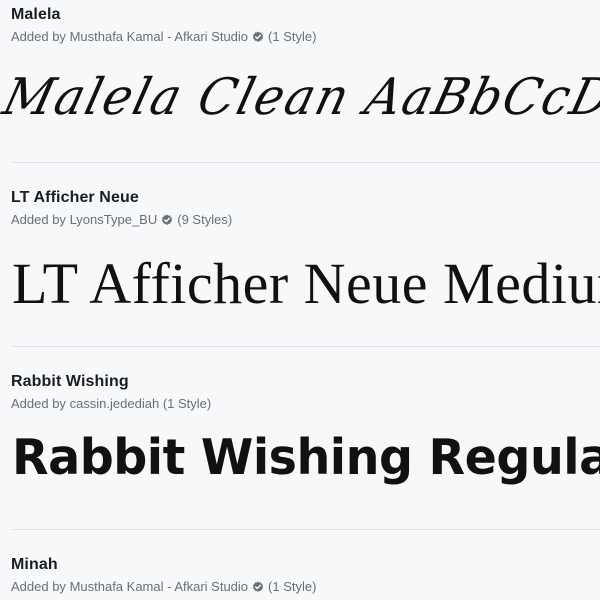  Describe the element at coordinates (115, 403) in the screenshot. I see `author-link: cassin.jedediah` at that location.